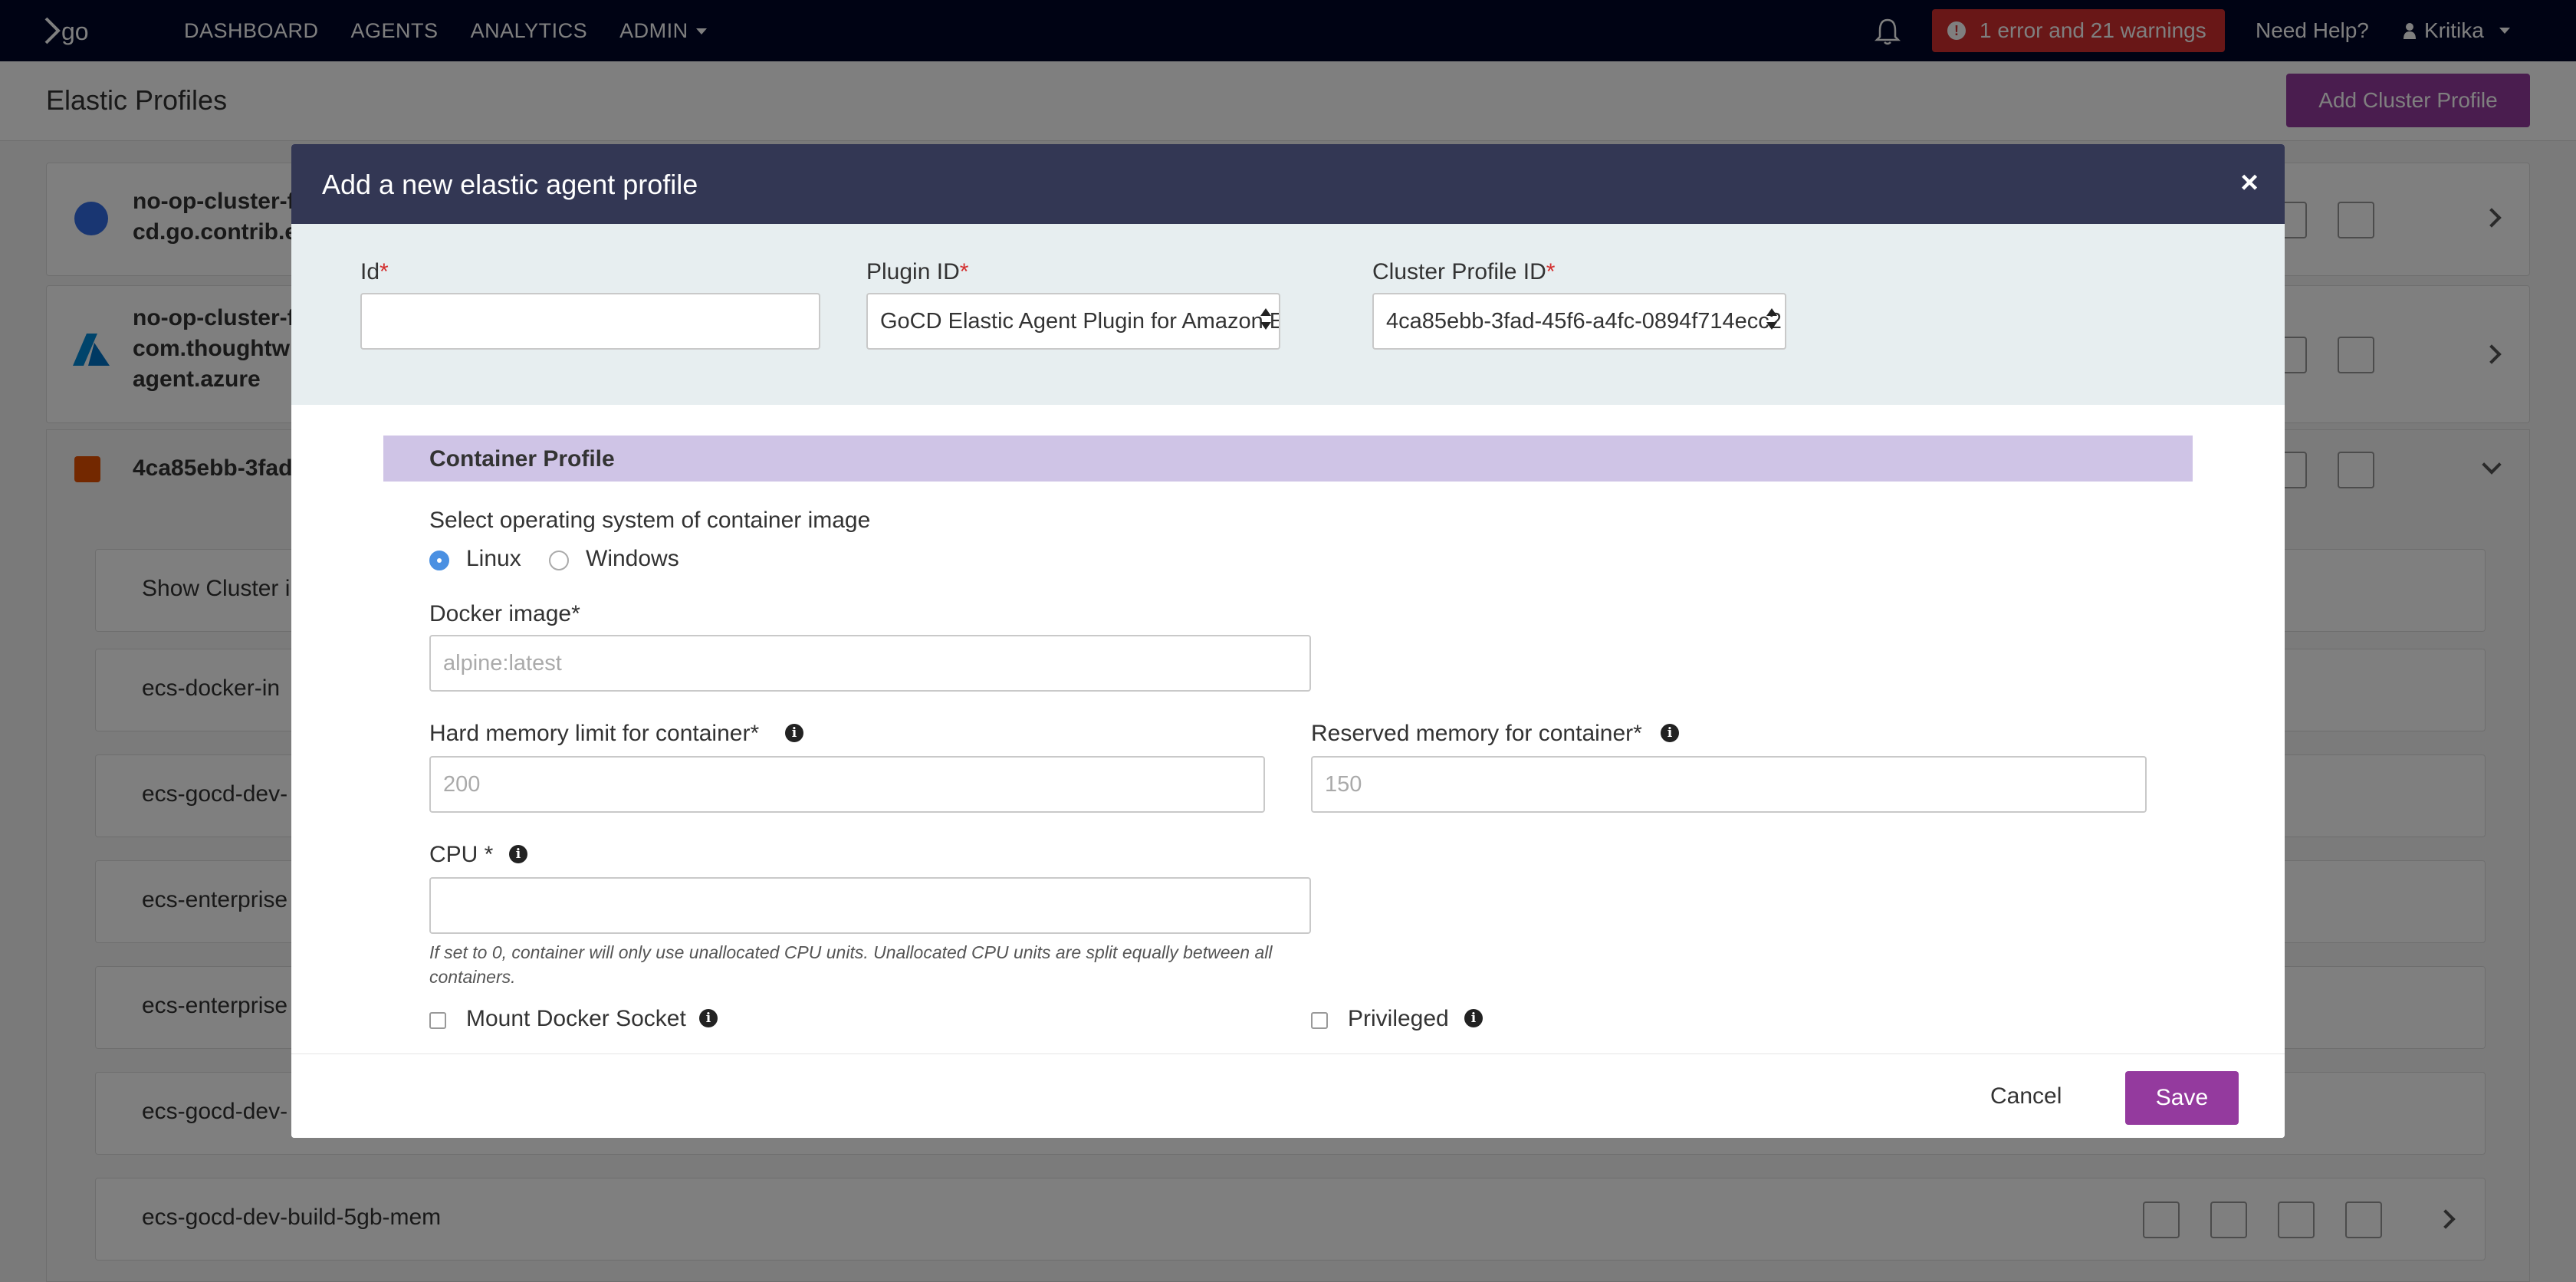 Image resolution: width=2576 pixels, height=1282 pixels. I want to click on cluster-profile-id-label: Cluster Profile ID*, so click(1464, 271).